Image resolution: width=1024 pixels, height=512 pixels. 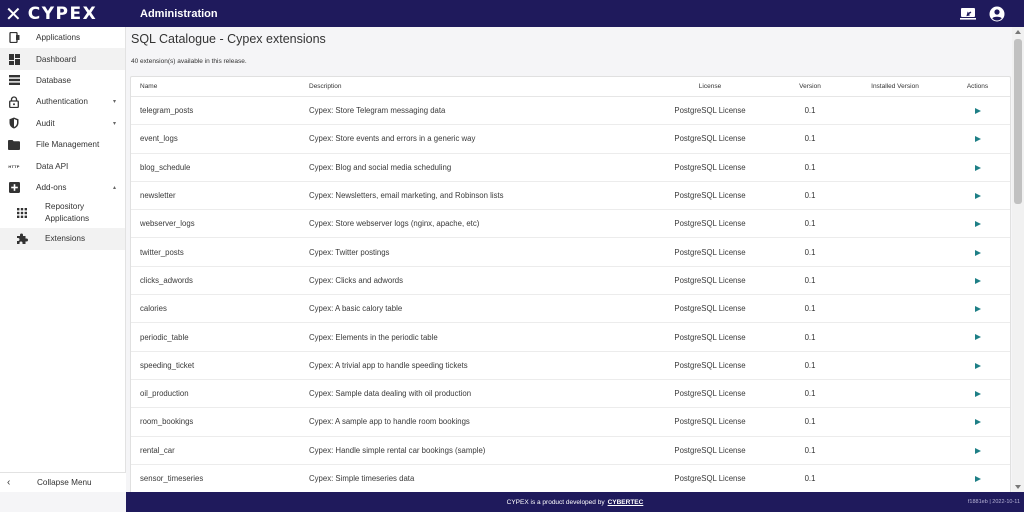 What do you see at coordinates (162, 252) in the screenshot?
I see `cell-name: twitter_posts` at bounding box center [162, 252].